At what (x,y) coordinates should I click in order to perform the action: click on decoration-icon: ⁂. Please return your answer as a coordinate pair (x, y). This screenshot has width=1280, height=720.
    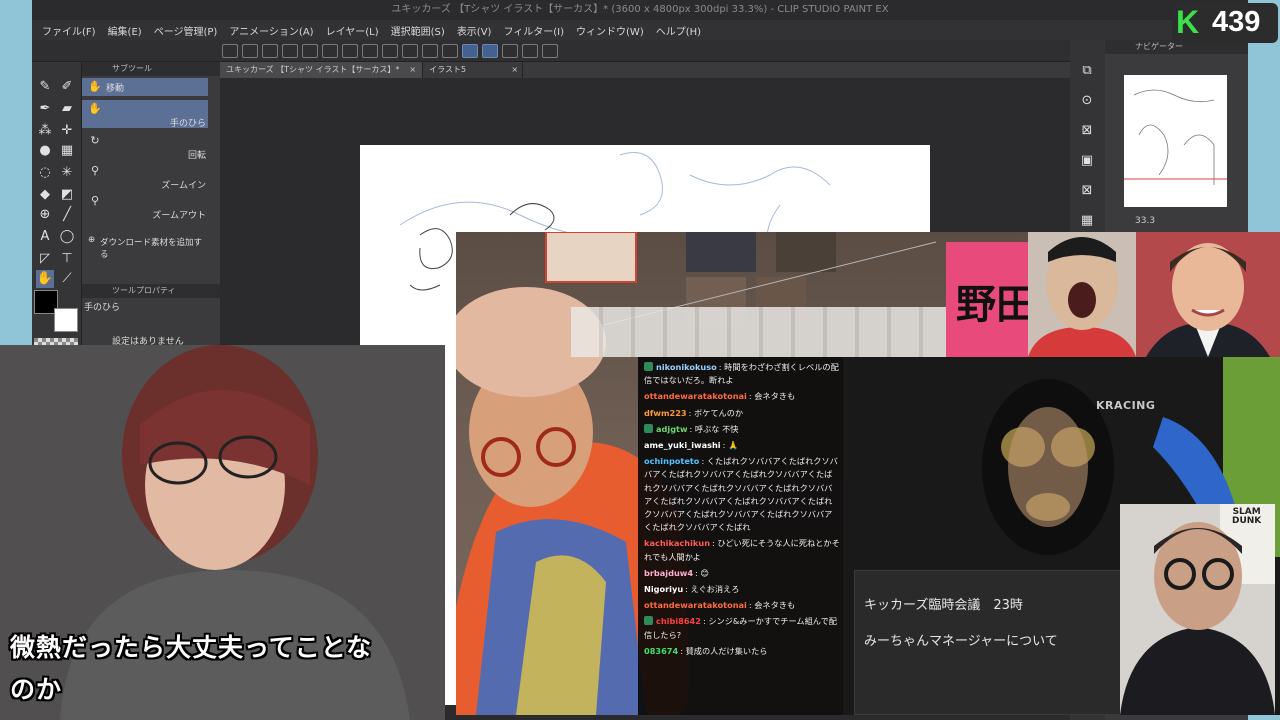
    Looking at the image, I should click on (45, 131).